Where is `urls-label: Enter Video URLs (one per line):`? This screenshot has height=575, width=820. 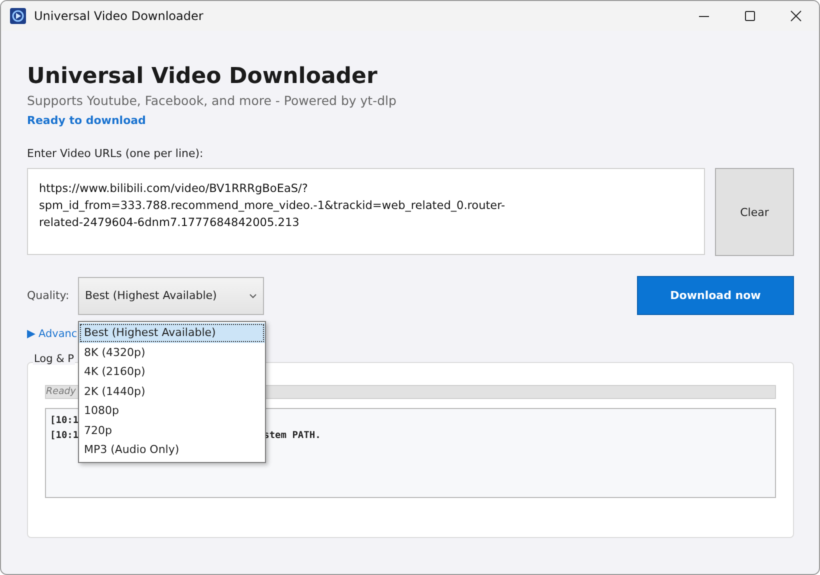 urls-label: Enter Video URLs (one per line): is located at coordinates (115, 153).